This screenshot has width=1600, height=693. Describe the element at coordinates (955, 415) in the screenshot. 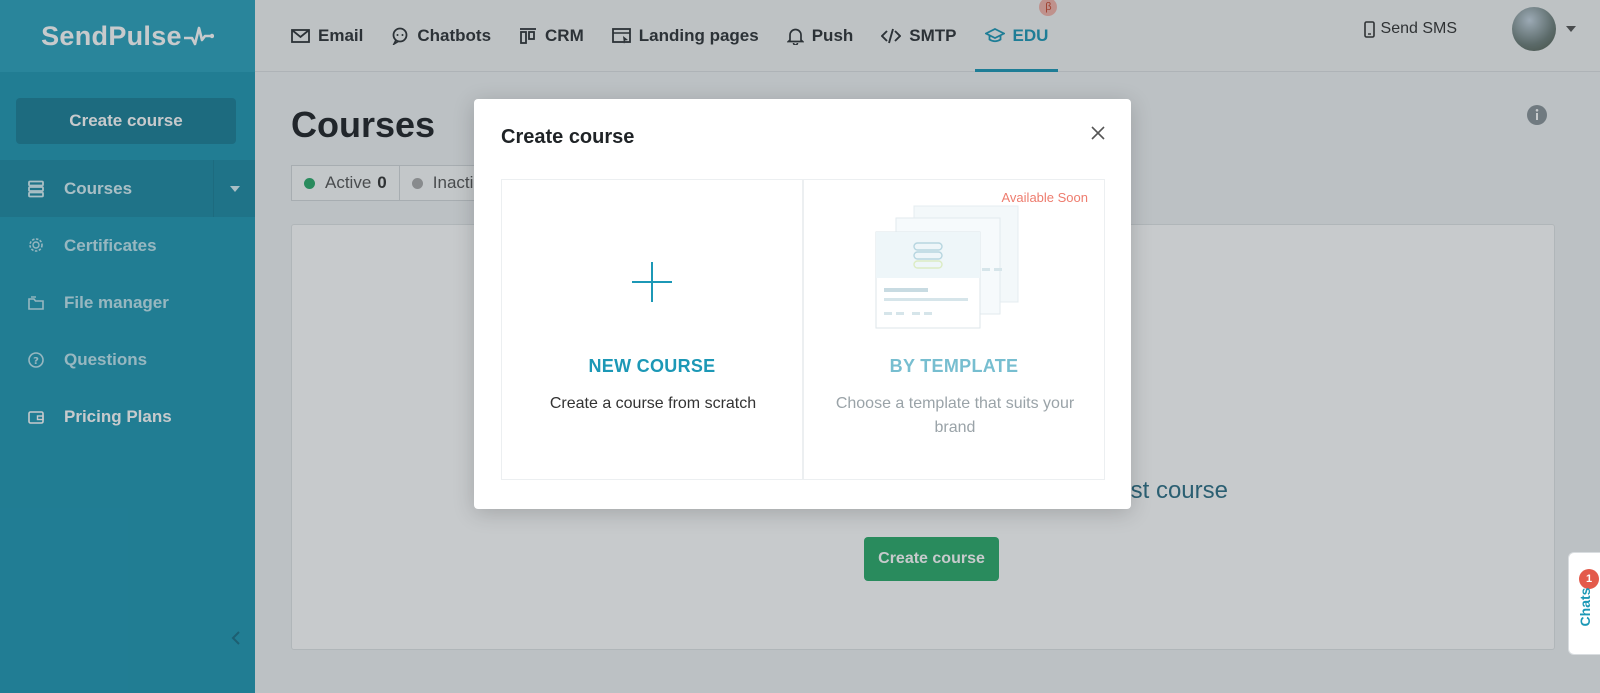

I see `card-description: Choose a template that suits your brand` at that location.